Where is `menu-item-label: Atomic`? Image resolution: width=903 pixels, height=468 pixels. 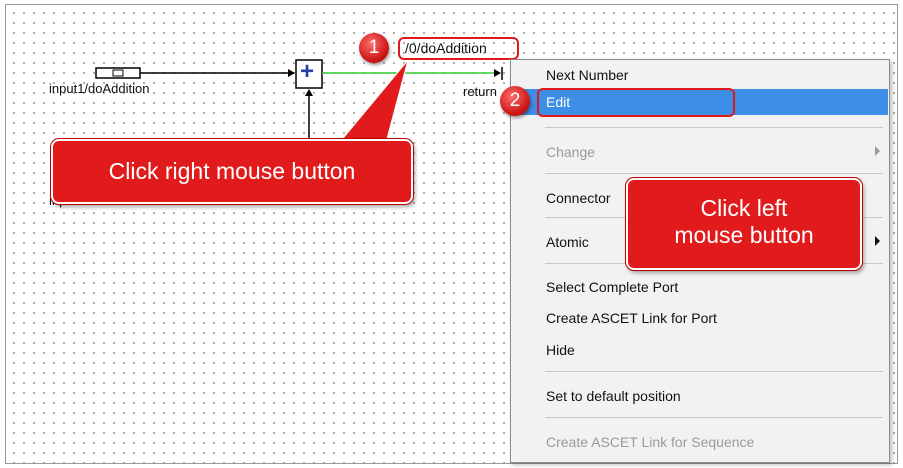
menu-item-label: Atomic is located at coordinates (567, 242).